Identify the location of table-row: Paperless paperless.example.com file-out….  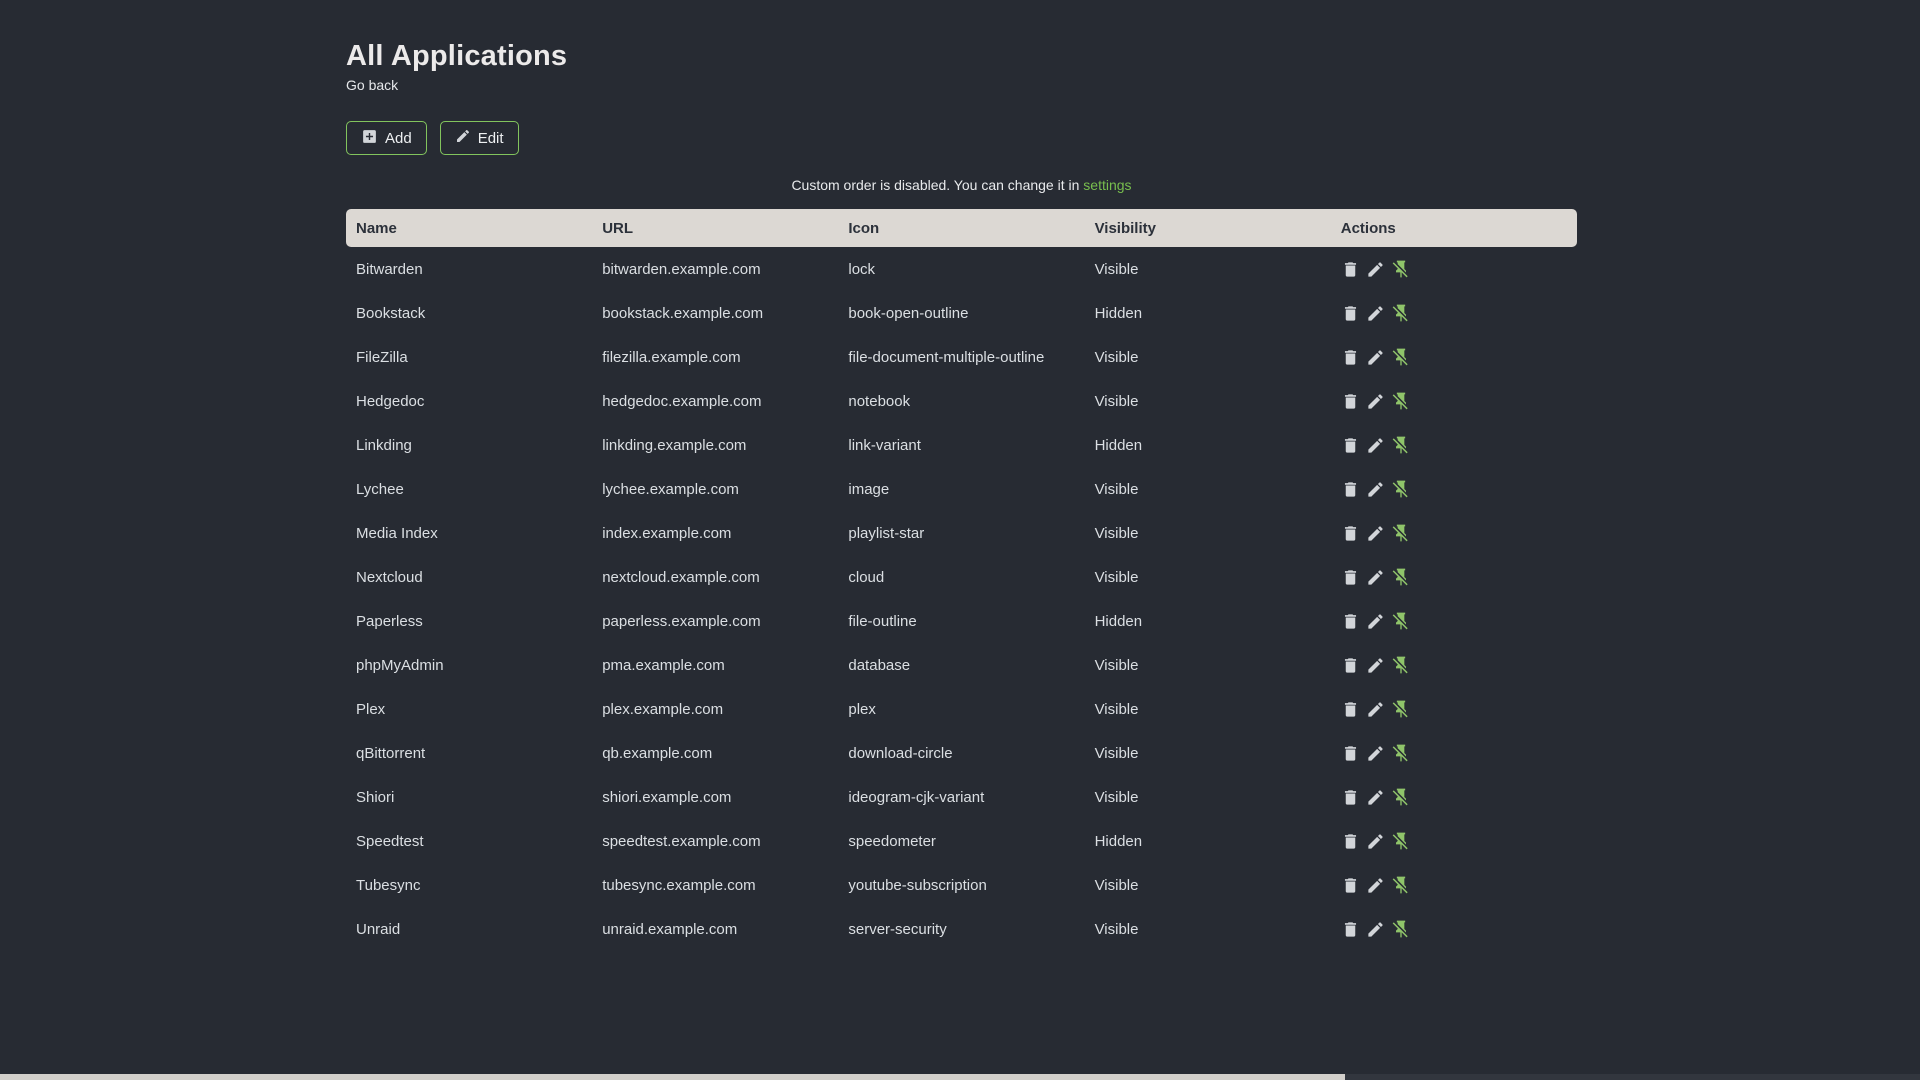
(961, 621).